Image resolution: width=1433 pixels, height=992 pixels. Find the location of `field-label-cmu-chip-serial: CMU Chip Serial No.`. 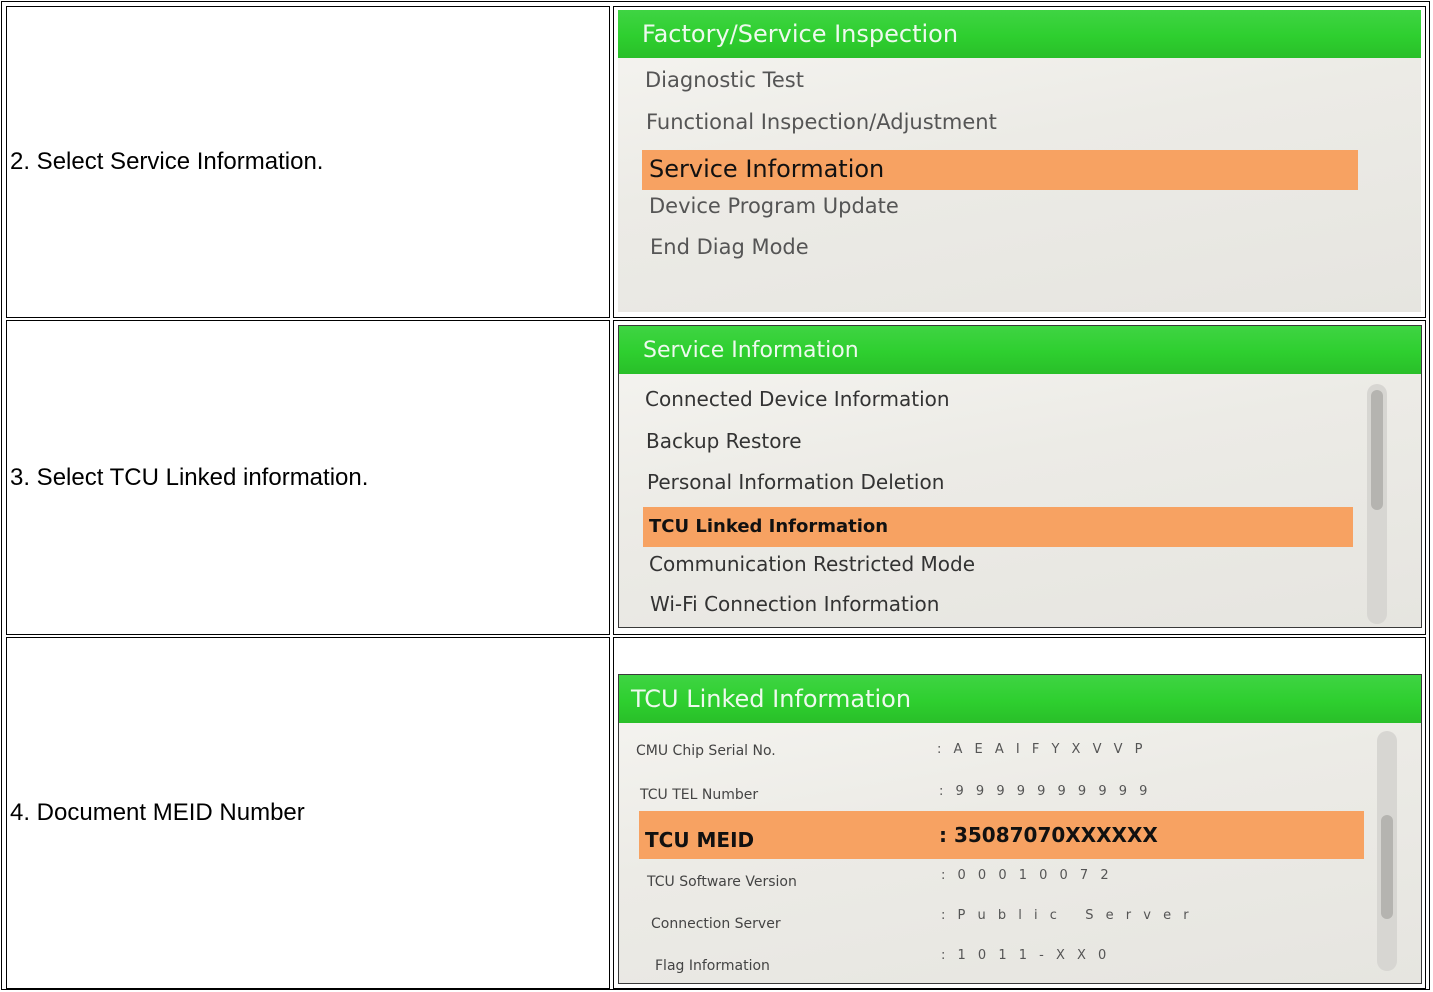

field-label-cmu-chip-serial: CMU Chip Serial No. is located at coordinates (706, 751).